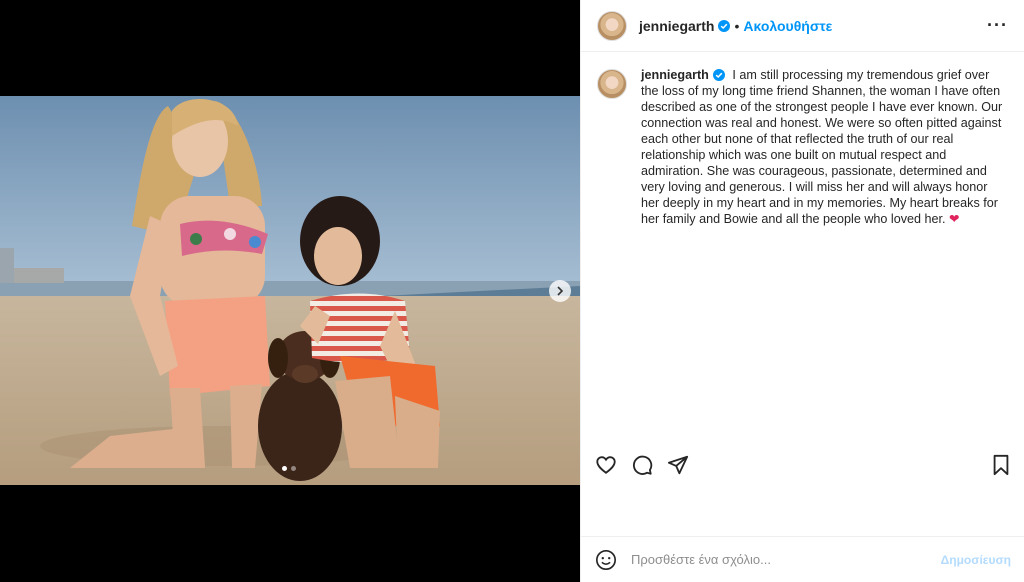  What do you see at coordinates (1001, 465) in the screenshot?
I see `bookmark-icon` at bounding box center [1001, 465].